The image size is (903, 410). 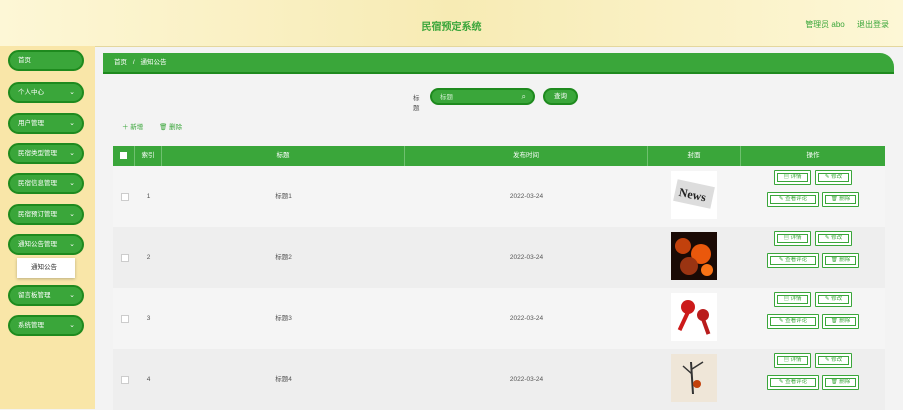 What do you see at coordinates (46, 123) in the screenshot?
I see `sidebar-item-2: 用户管理 ⌄` at bounding box center [46, 123].